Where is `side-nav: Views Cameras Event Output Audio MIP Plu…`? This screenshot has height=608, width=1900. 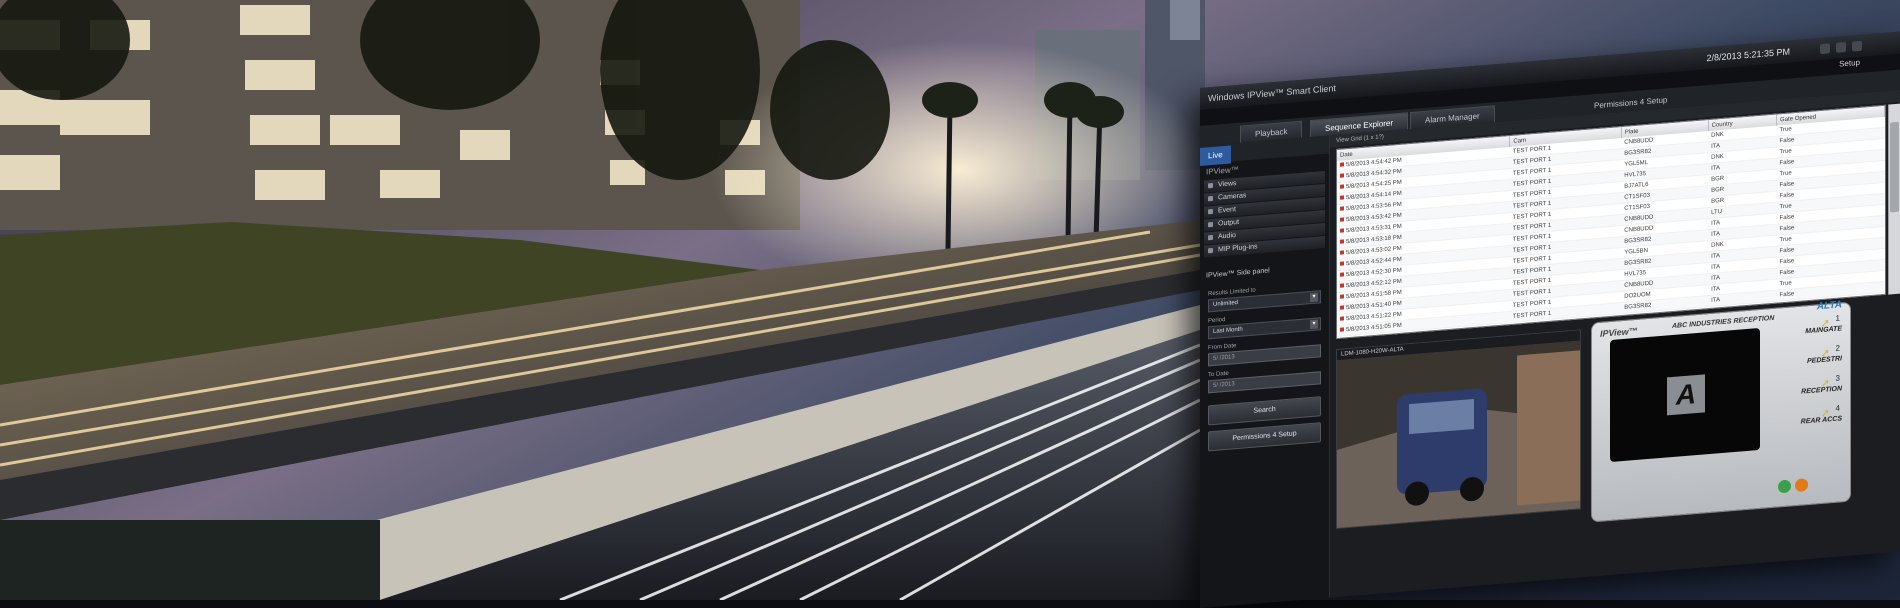 side-nav: Views Cameras Event Output Audio MIP Plu… is located at coordinates (1264, 214).